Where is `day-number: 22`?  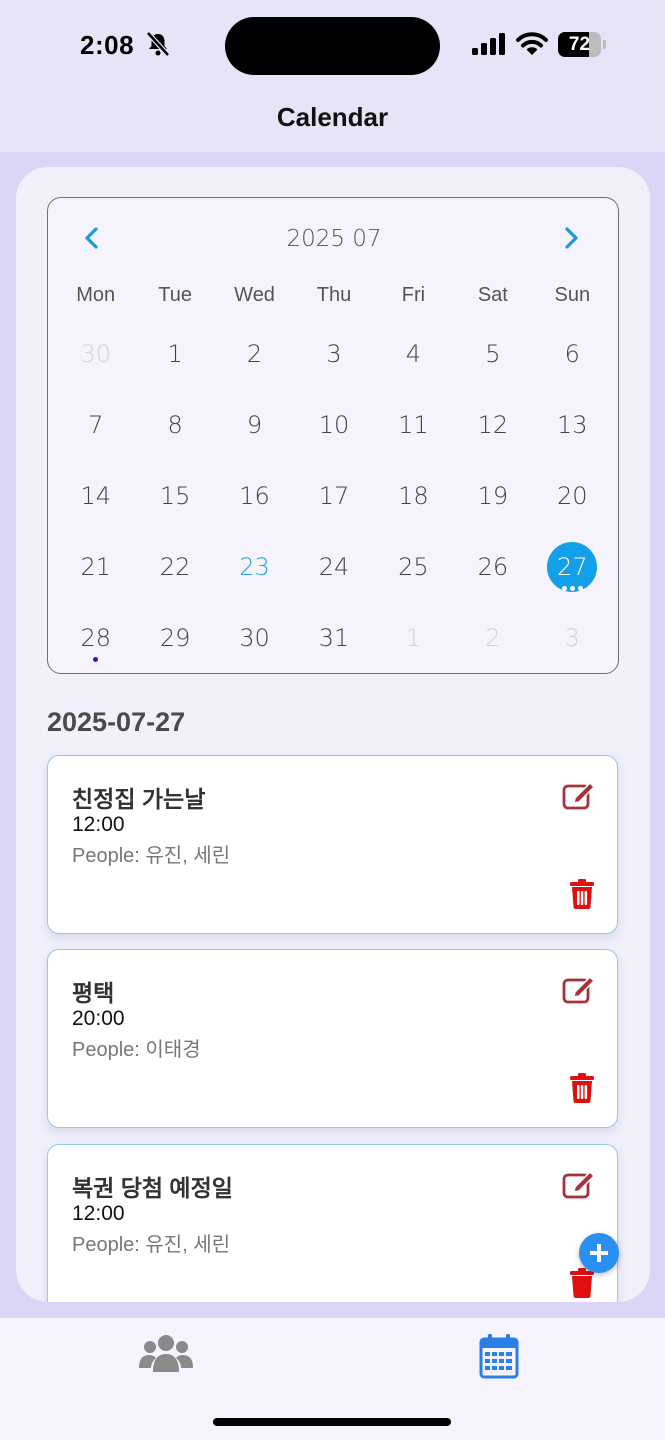
day-number: 22 is located at coordinates (175, 566).